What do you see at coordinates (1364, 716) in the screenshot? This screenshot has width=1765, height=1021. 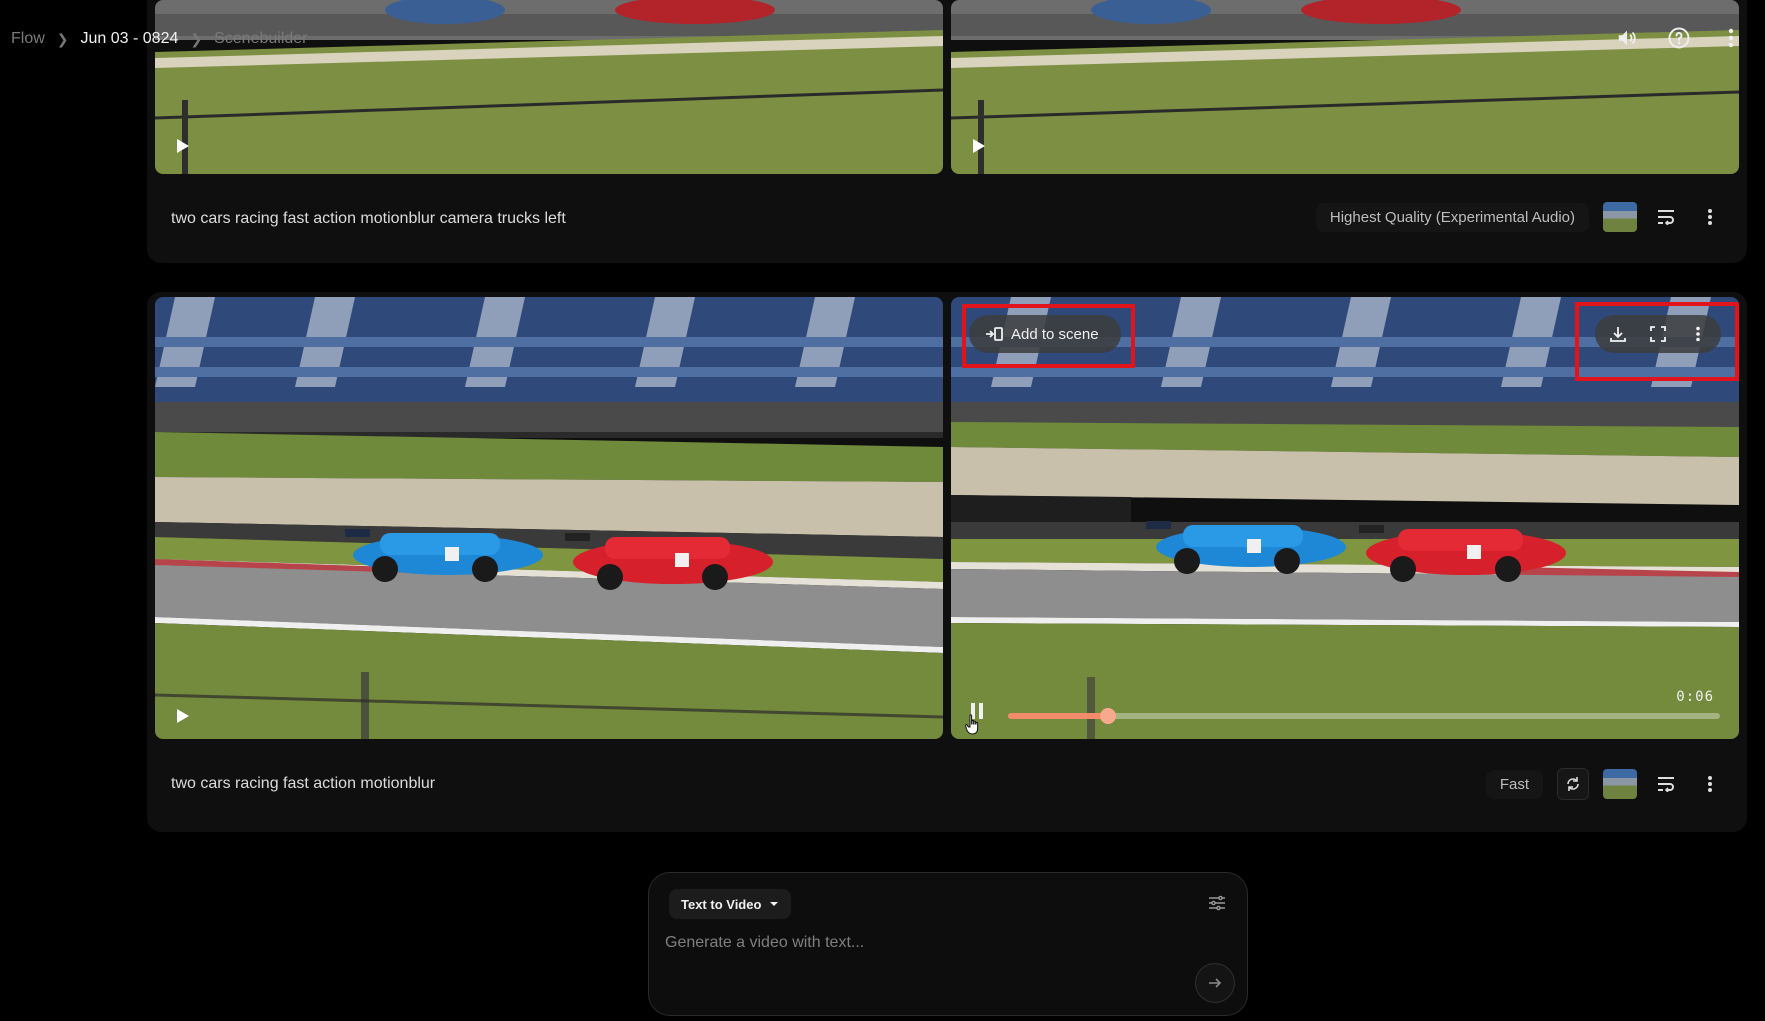 I see `video-progress-bar` at bounding box center [1364, 716].